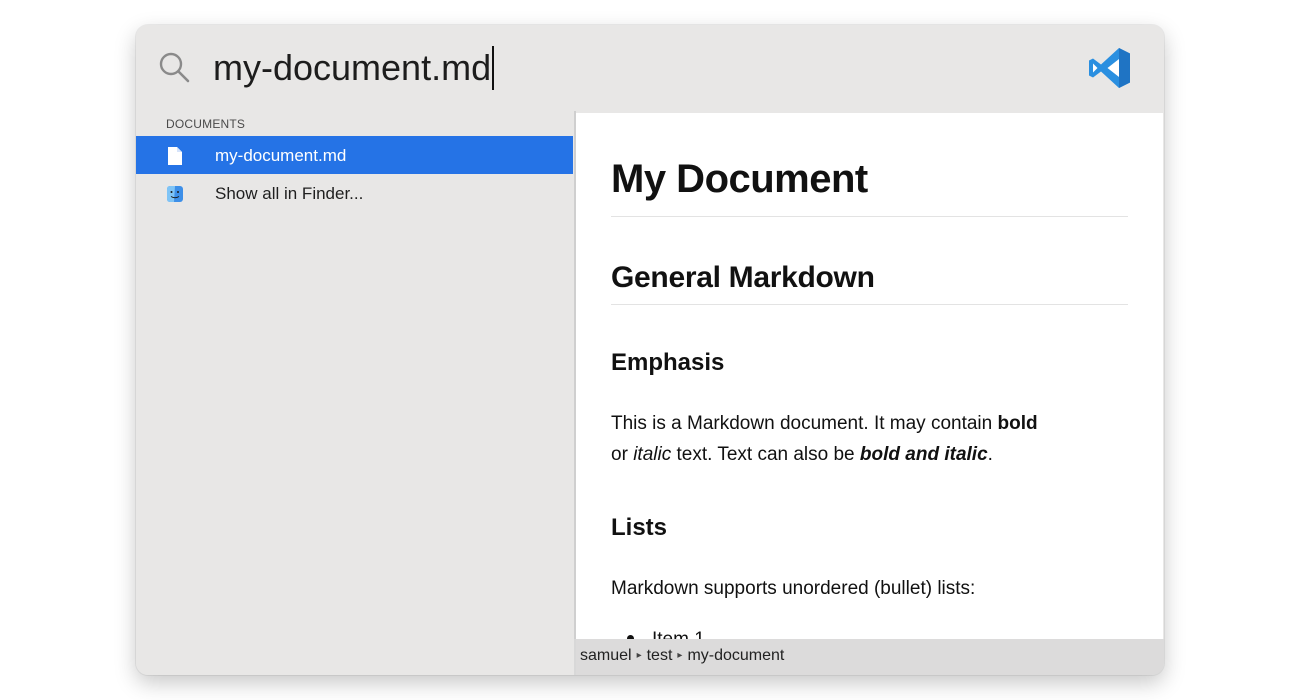 This screenshot has width=1300, height=700. What do you see at coordinates (743, 277) in the screenshot?
I see `heading-h2: General Markdown` at bounding box center [743, 277].